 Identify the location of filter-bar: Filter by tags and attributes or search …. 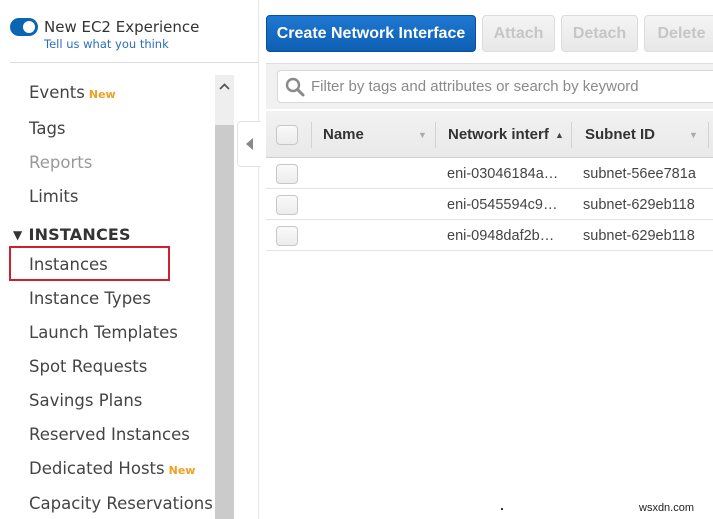
(489, 86).